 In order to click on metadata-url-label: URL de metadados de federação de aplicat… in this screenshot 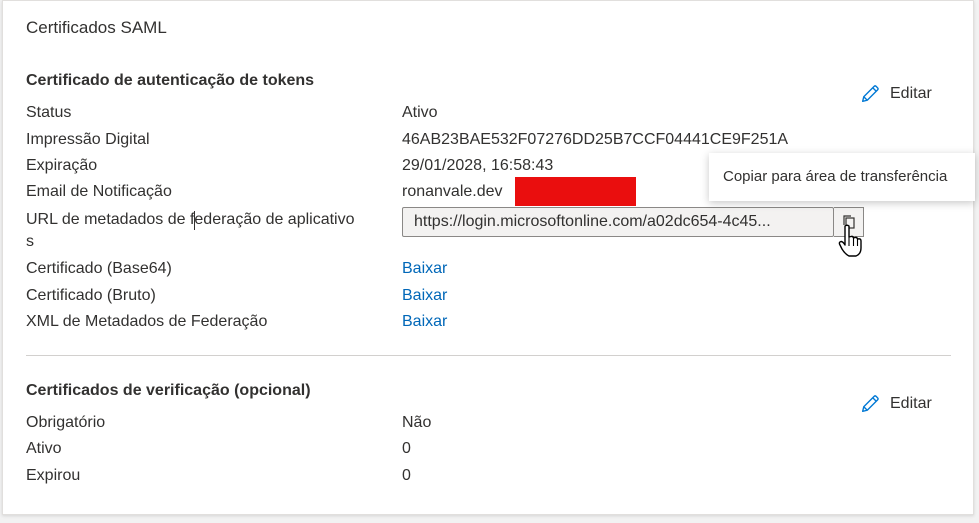, I will do `click(190, 219)`.